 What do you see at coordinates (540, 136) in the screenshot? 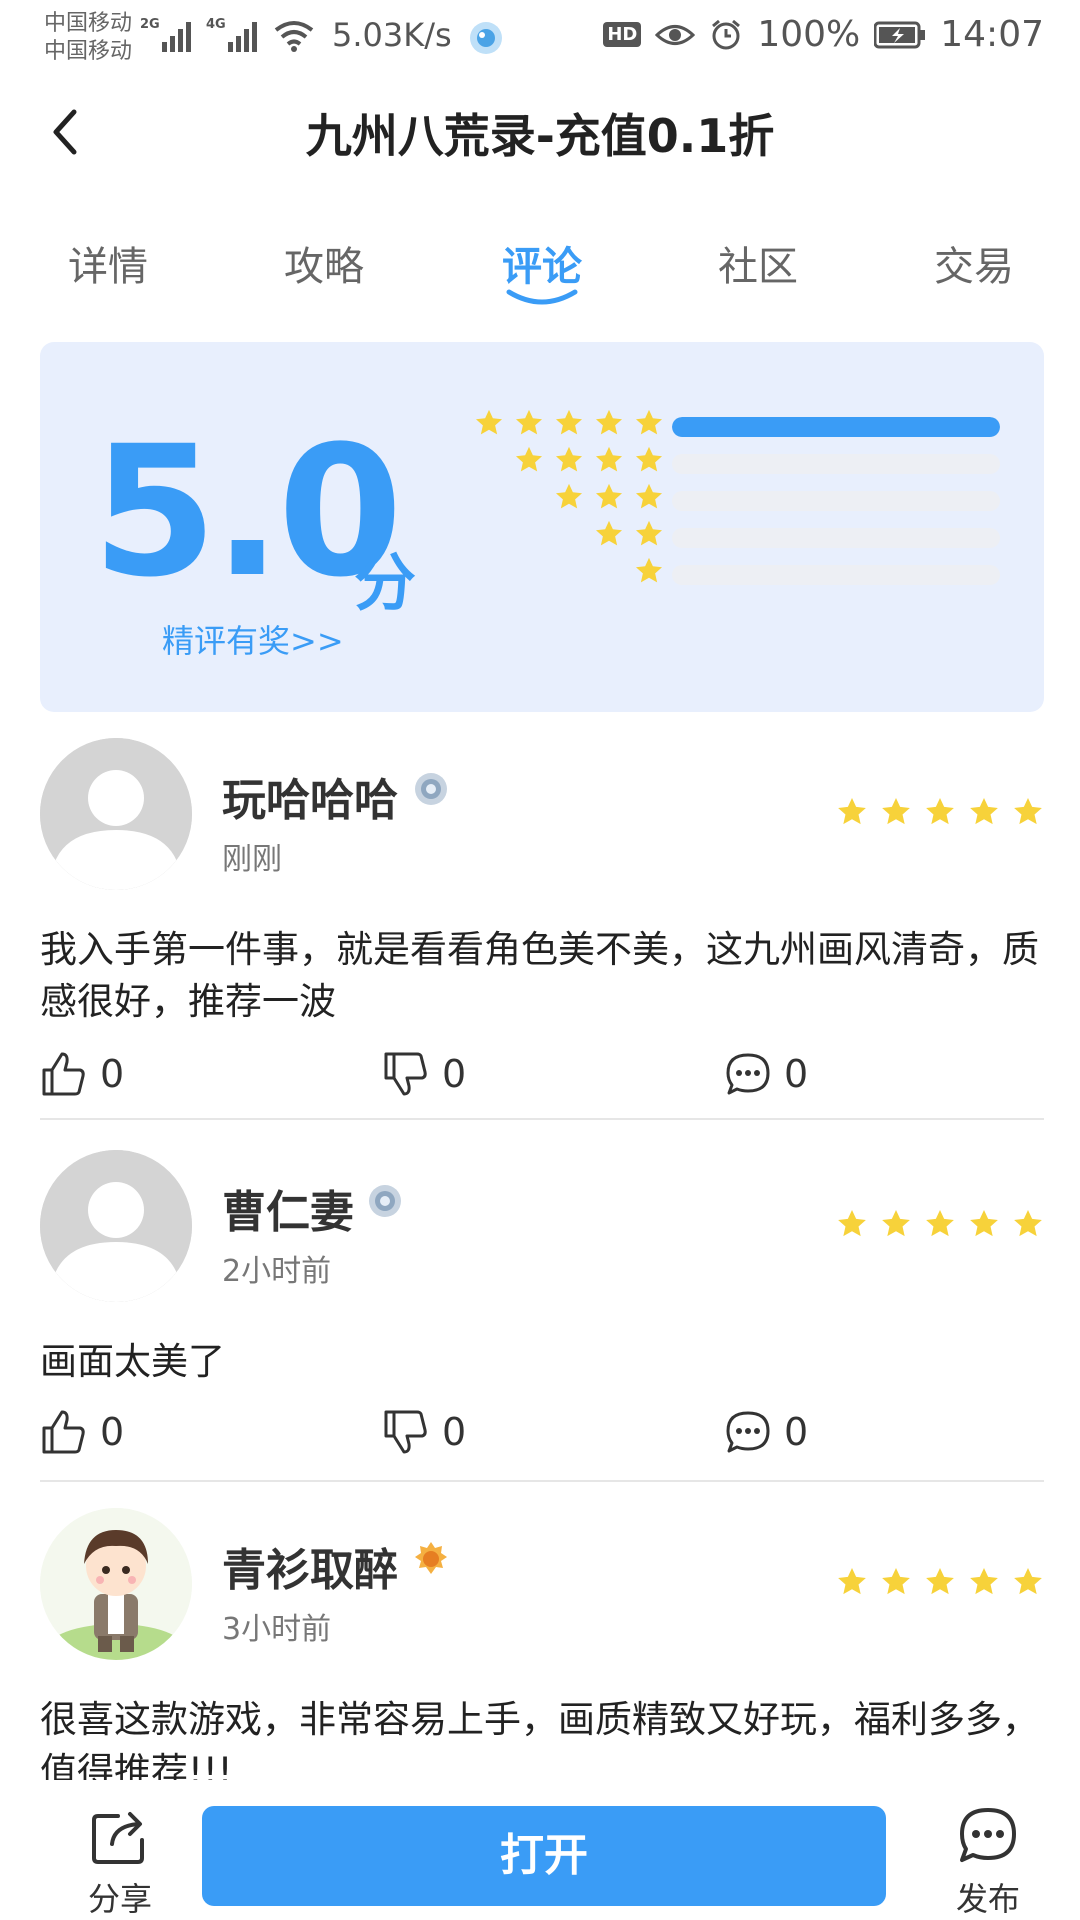
I see `page-title: 九州八荒录-充值0.1折` at bounding box center [540, 136].